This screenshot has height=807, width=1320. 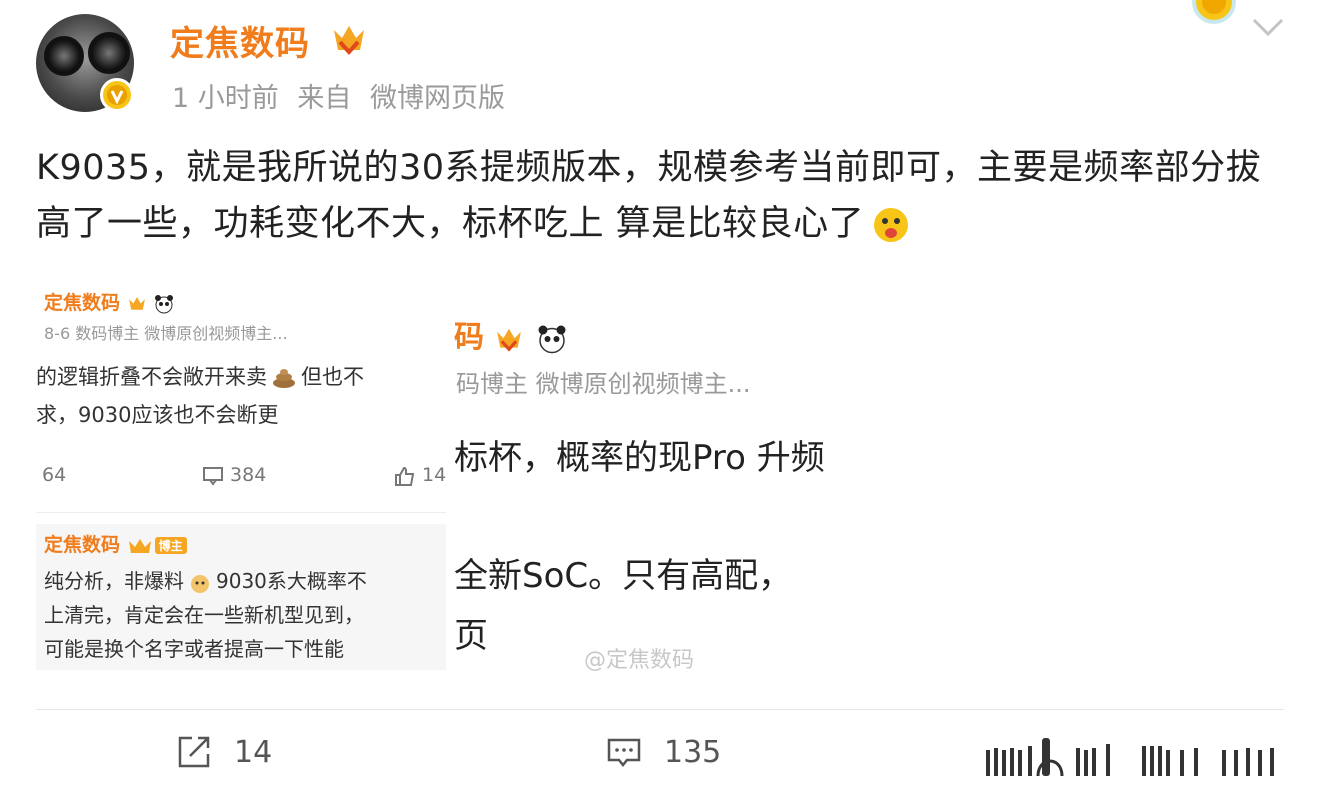 I want to click on chevron-down-icon, so click(x=1268, y=26).